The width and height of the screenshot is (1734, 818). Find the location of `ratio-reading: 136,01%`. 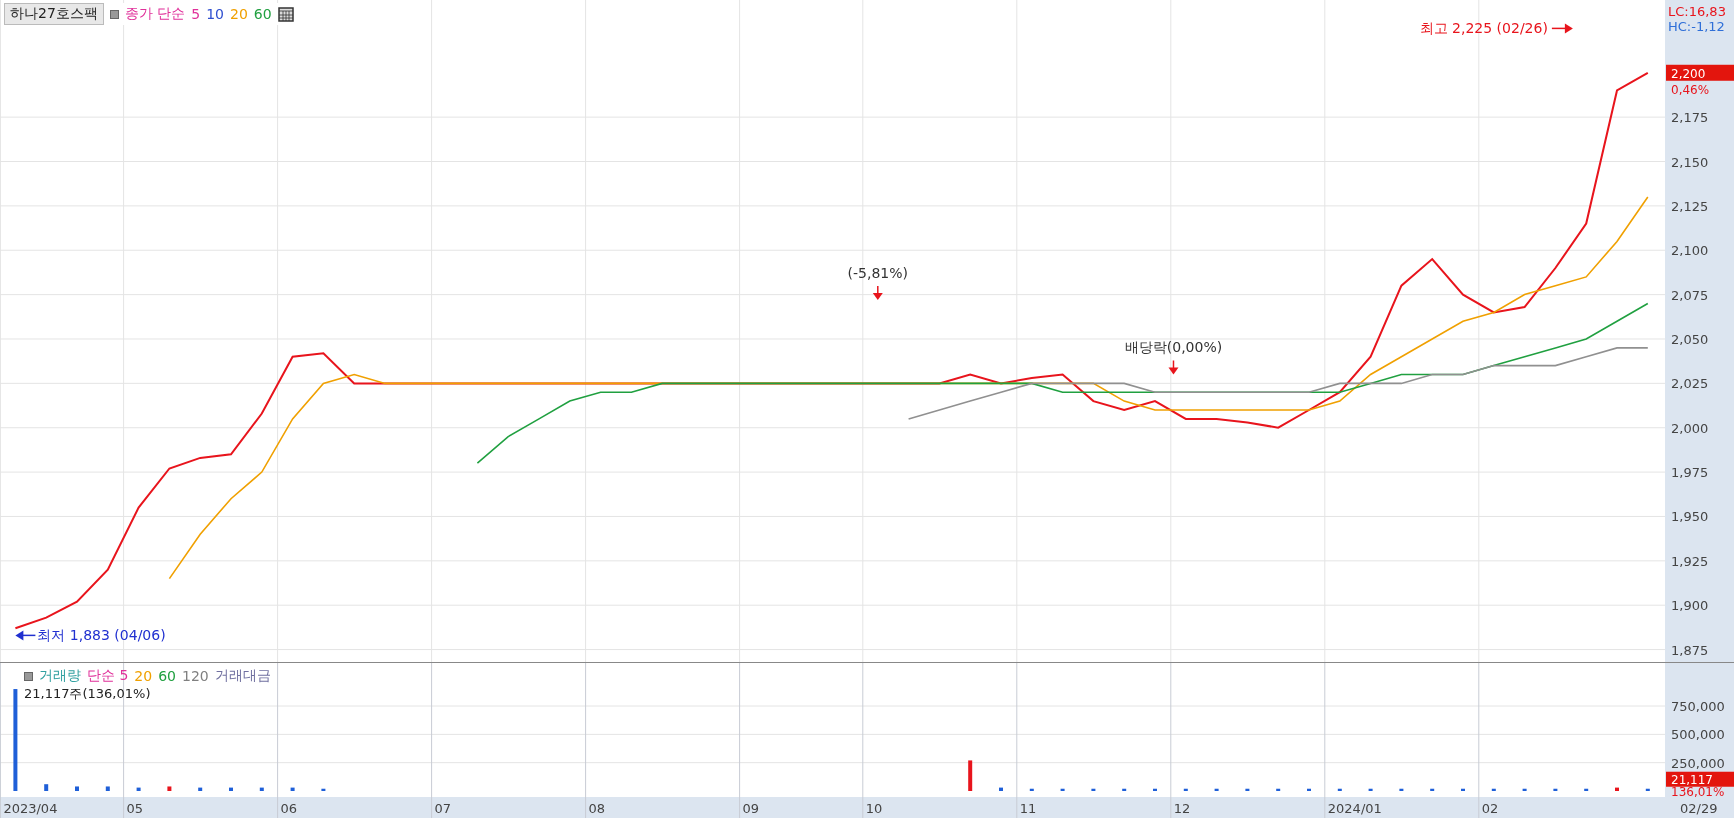

ratio-reading: 136,01% is located at coordinates (1698, 792).